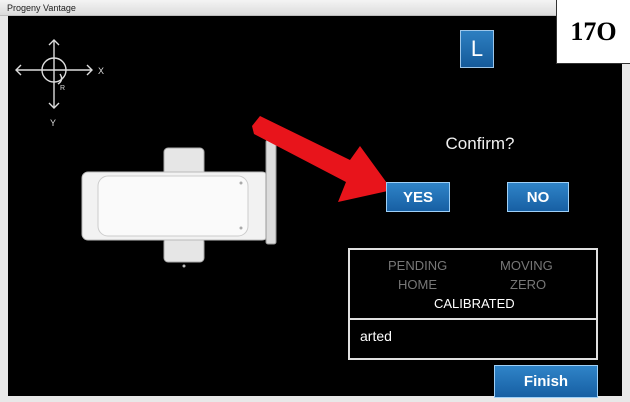 This screenshot has width=630, height=402. Describe the element at coordinates (474, 303) in the screenshot. I see `status-calibrated: CALIBRATED` at that location.